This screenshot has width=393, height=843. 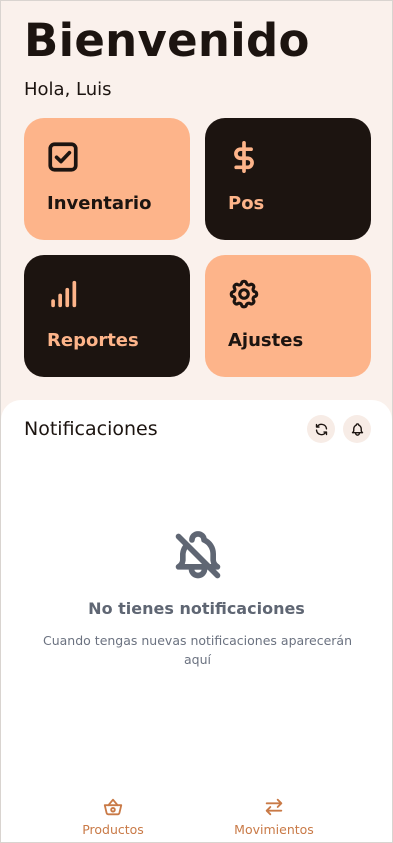 I want to click on inventario-card: Inventario, so click(x=107, y=179).